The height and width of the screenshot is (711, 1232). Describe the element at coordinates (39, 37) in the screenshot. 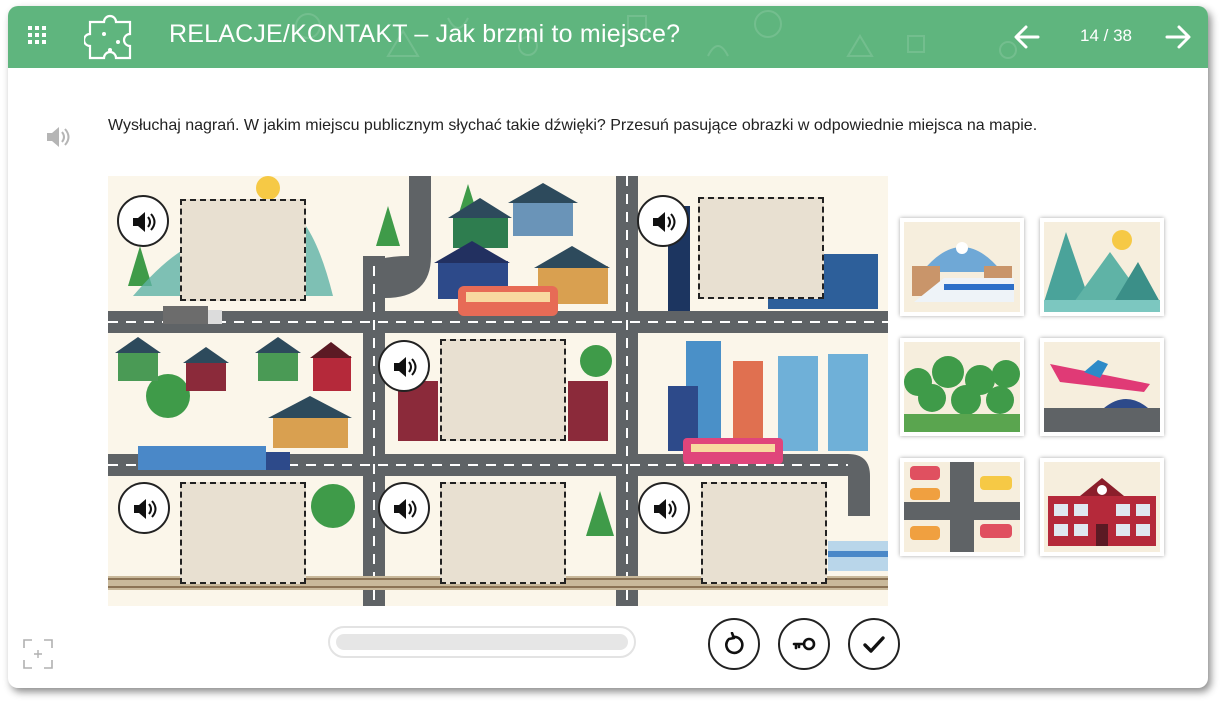

I see `menu-button` at that location.